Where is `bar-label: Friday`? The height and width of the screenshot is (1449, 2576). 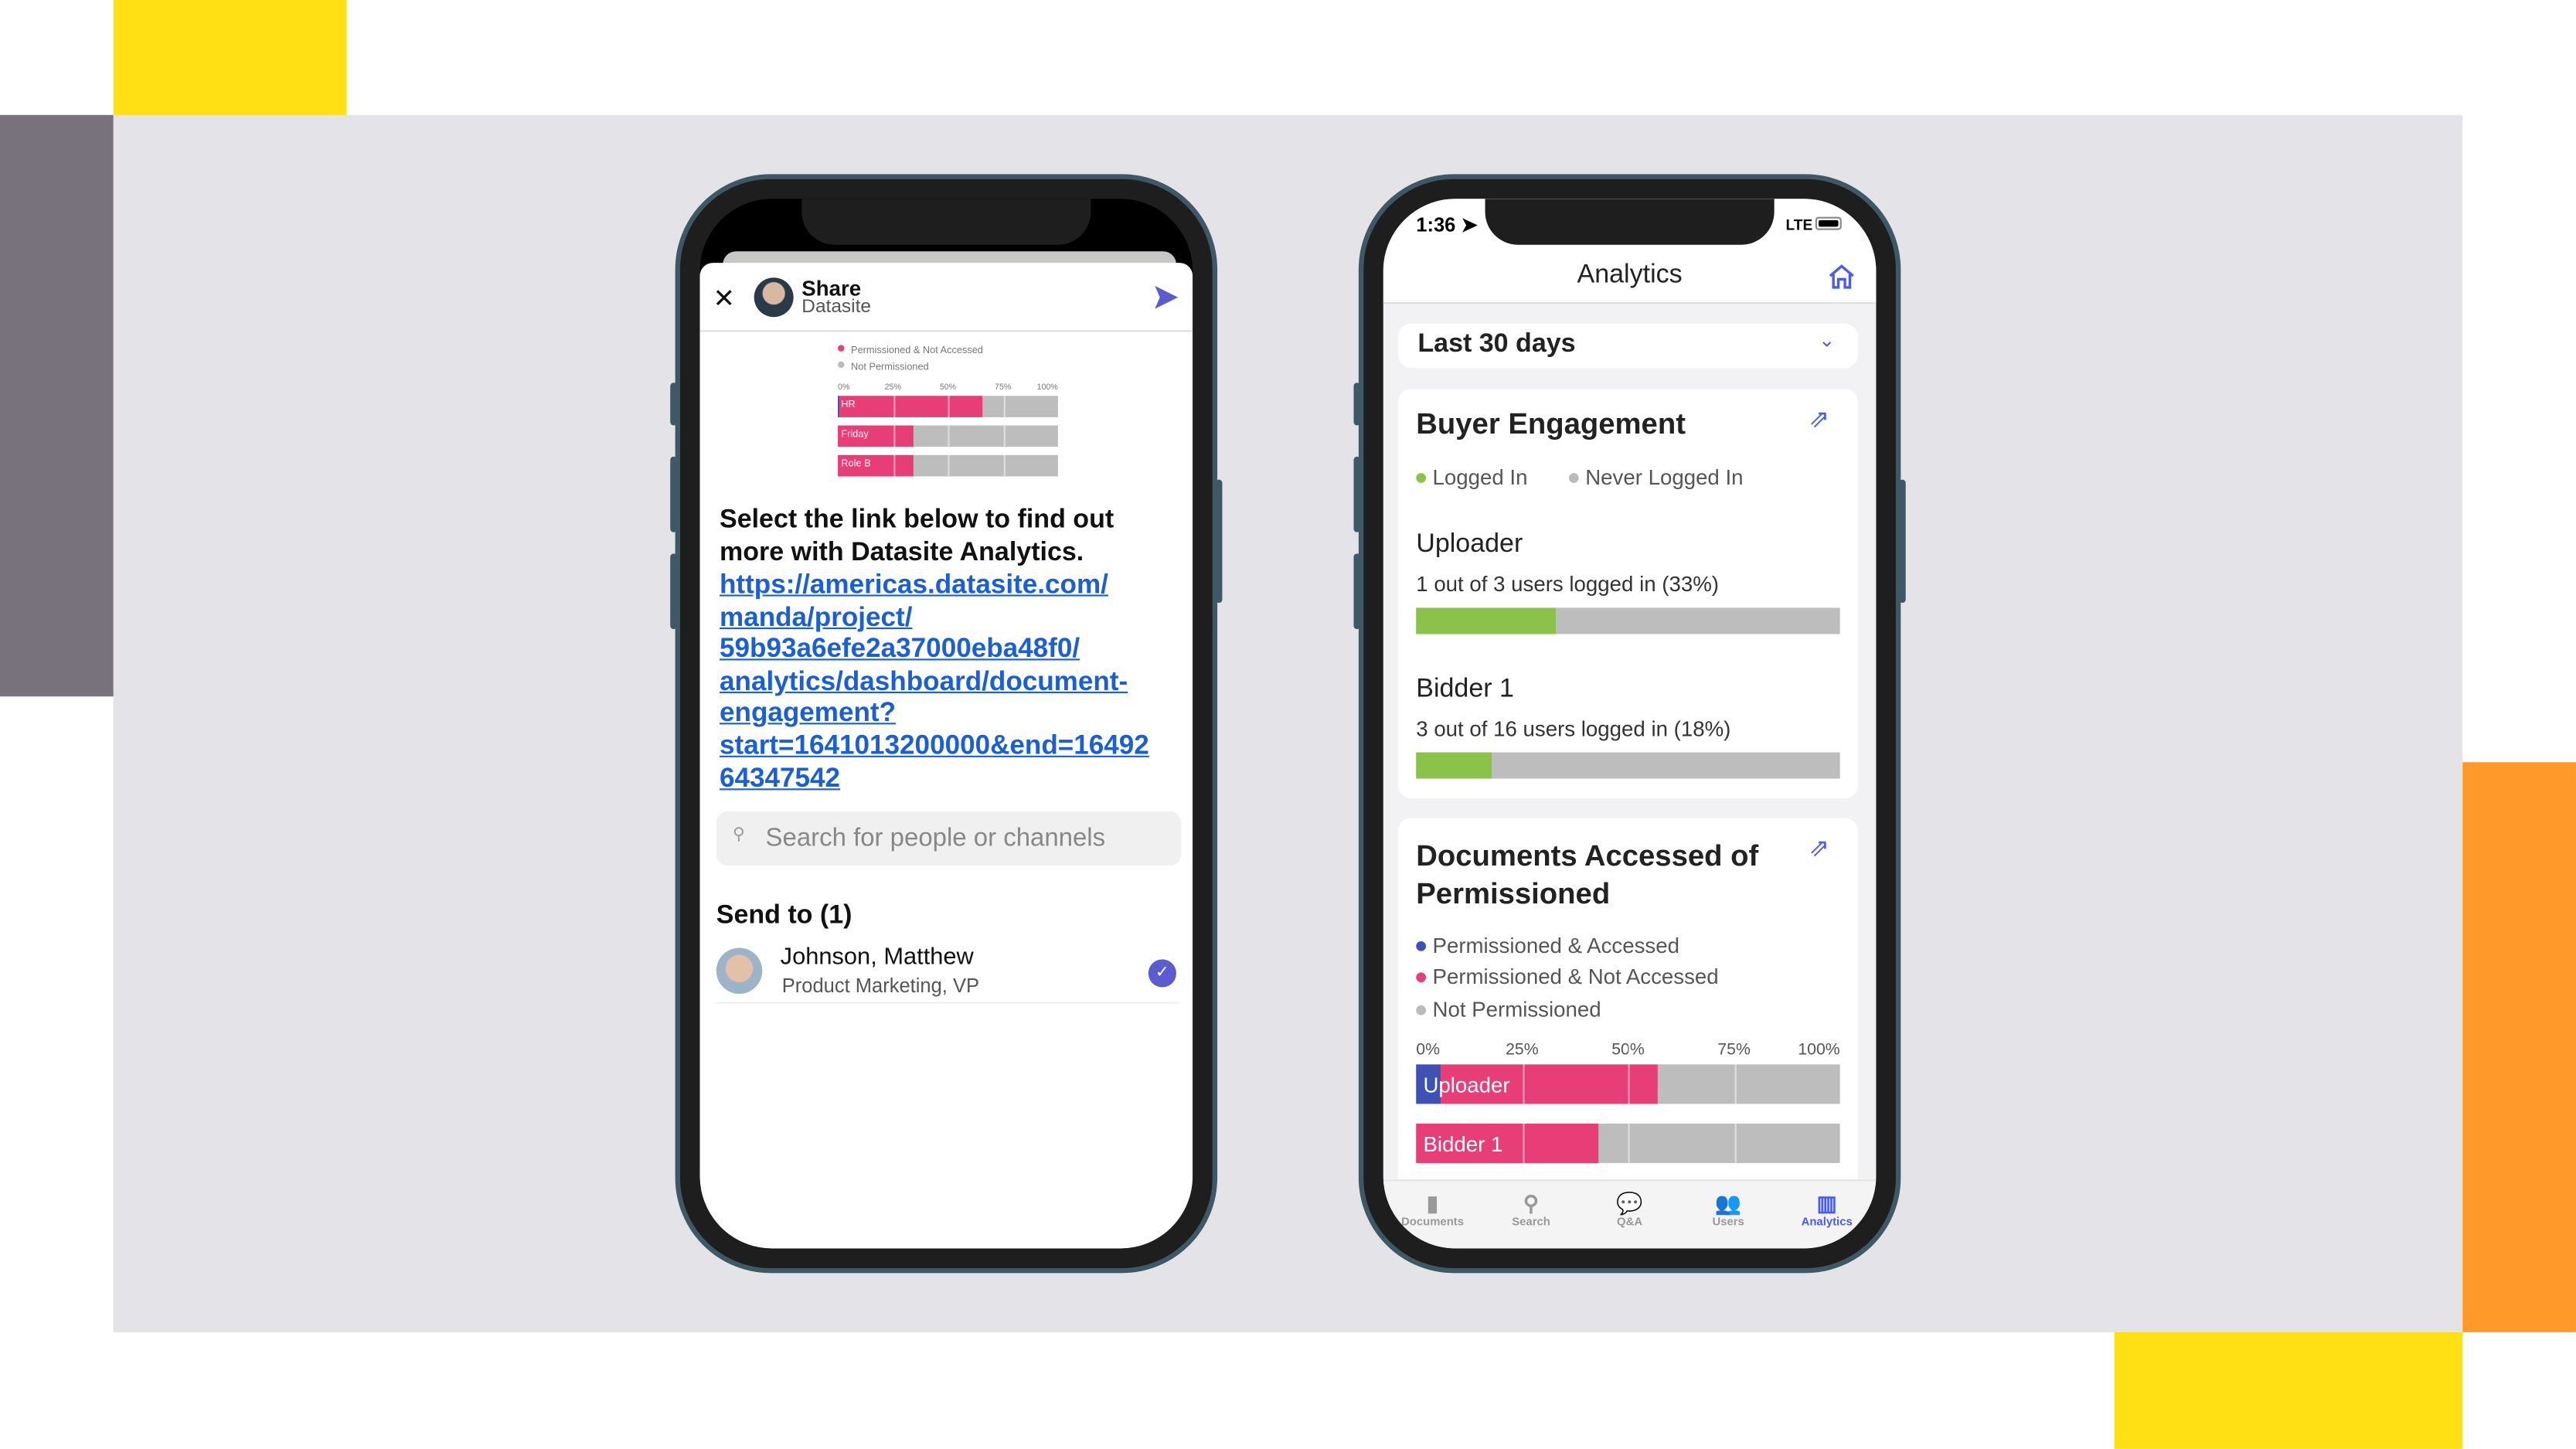
bar-label: Friday is located at coordinates (855, 435).